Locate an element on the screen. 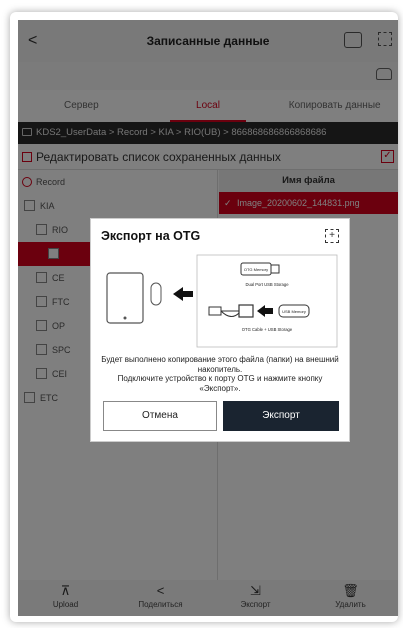 This screenshot has width=403, height=628. delete-button: 🗑 Удалить is located at coordinates (350, 598).